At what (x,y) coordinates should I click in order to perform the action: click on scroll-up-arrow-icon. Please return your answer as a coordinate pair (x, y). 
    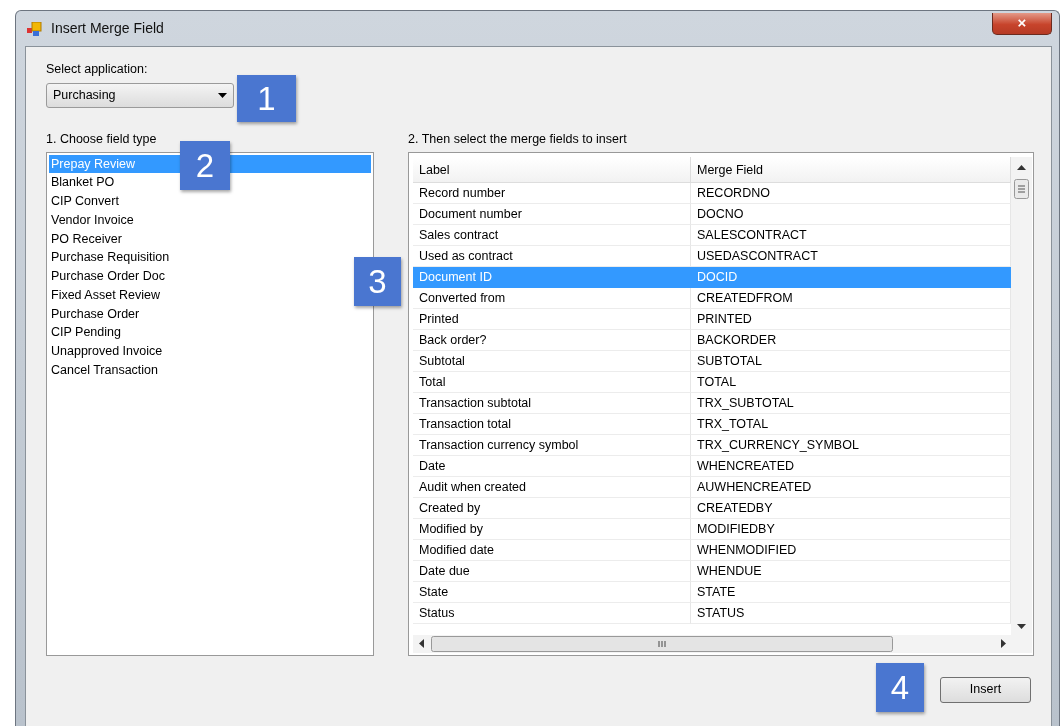
    Looking at the image, I should click on (1021, 167).